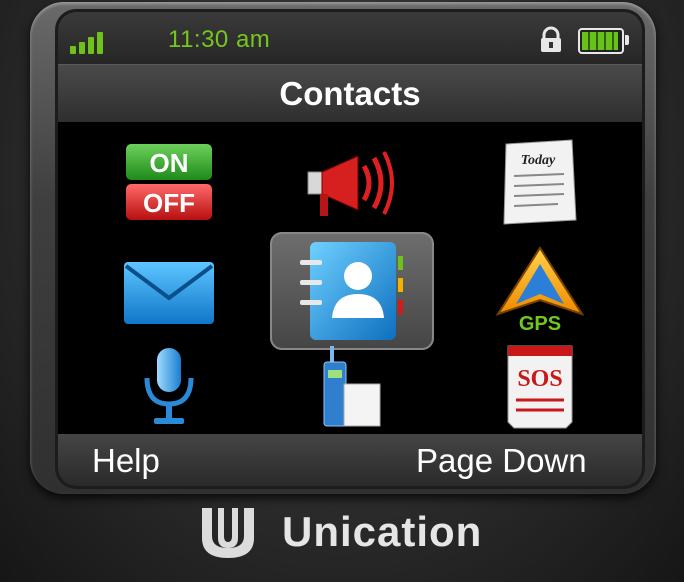 The height and width of the screenshot is (582, 684). I want to click on contacts-selected-tile, so click(352, 291).